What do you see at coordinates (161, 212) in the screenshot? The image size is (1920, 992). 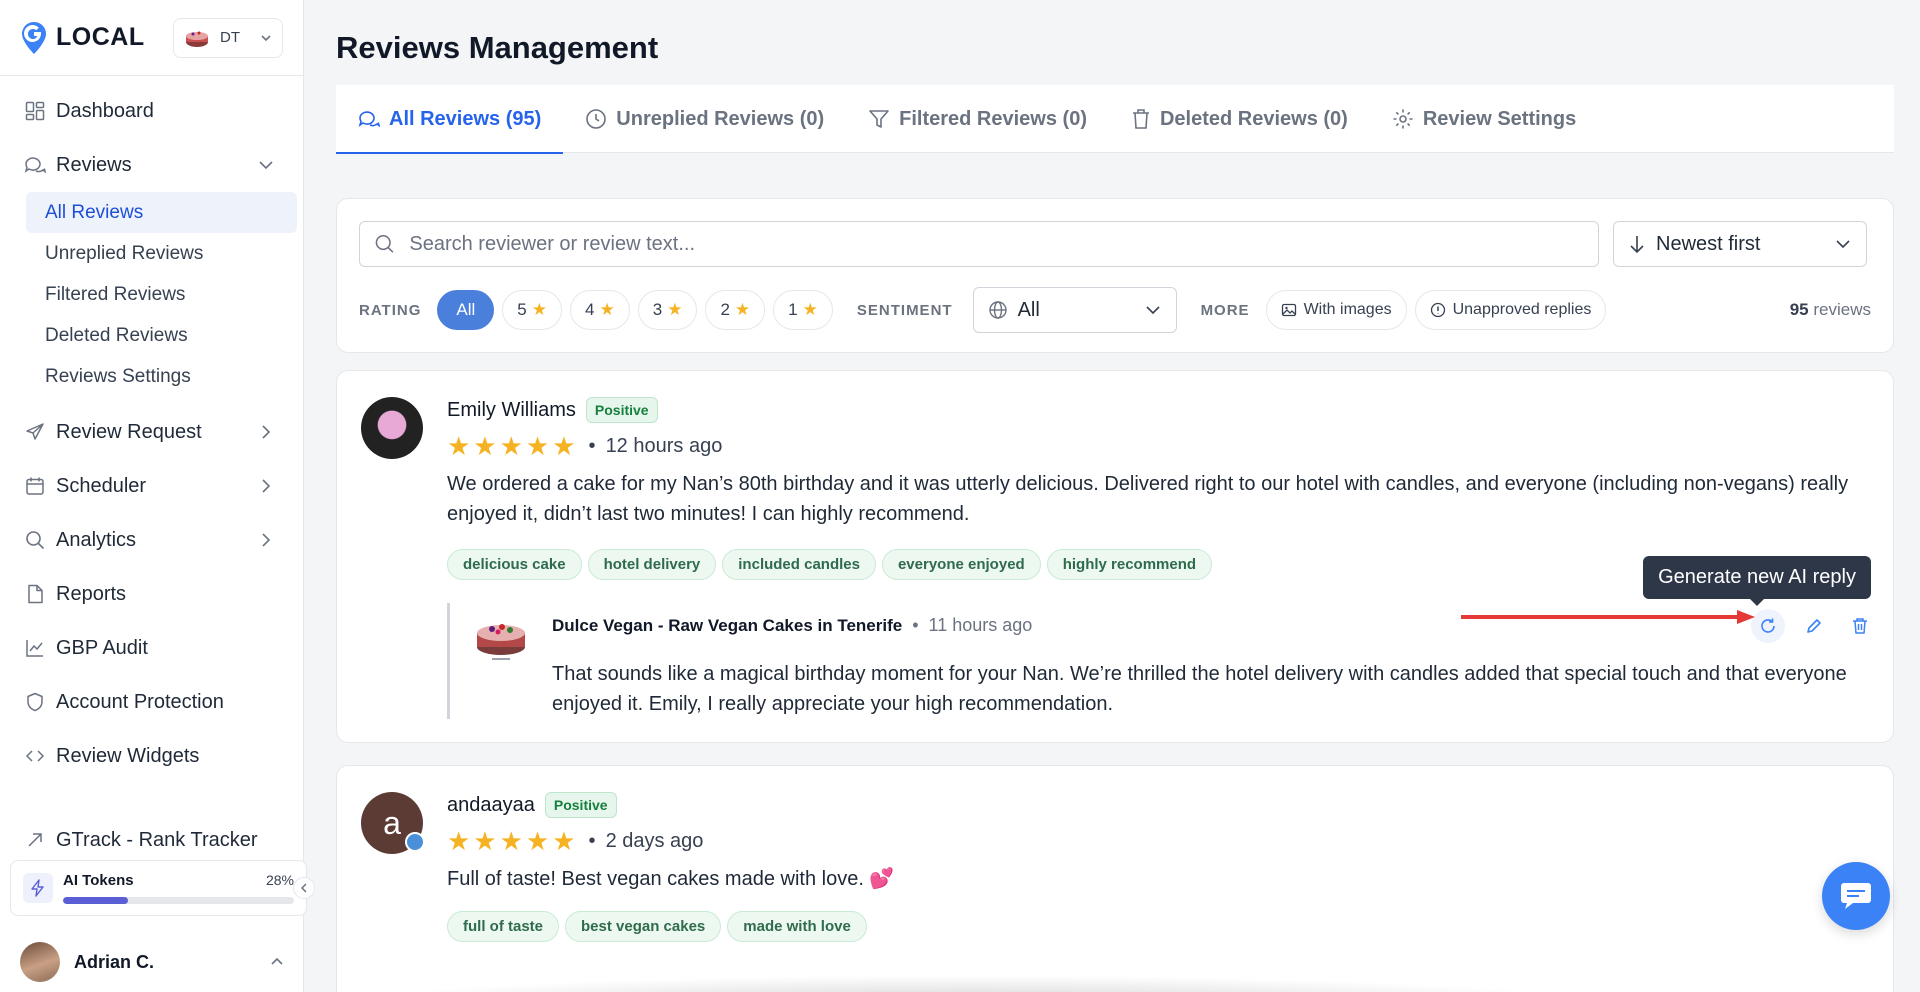 I see `sidebar-subitem-all-reviews: All Reviews` at bounding box center [161, 212].